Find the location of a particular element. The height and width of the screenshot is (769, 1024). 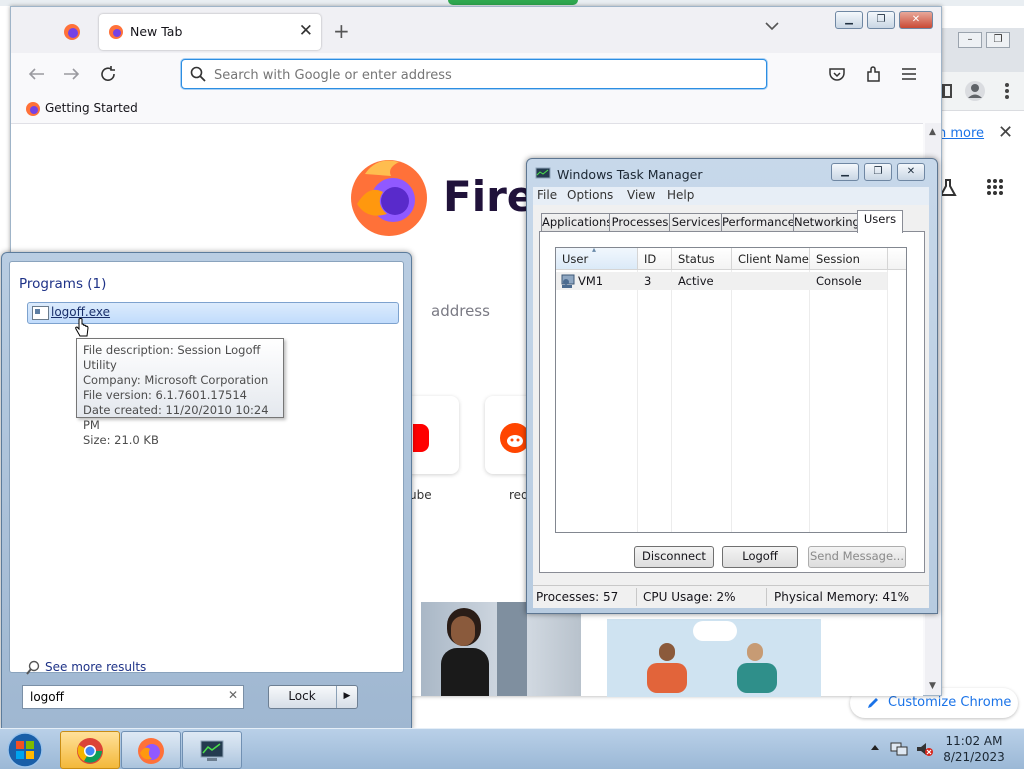

maximize-button: ❐ is located at coordinates (878, 172).